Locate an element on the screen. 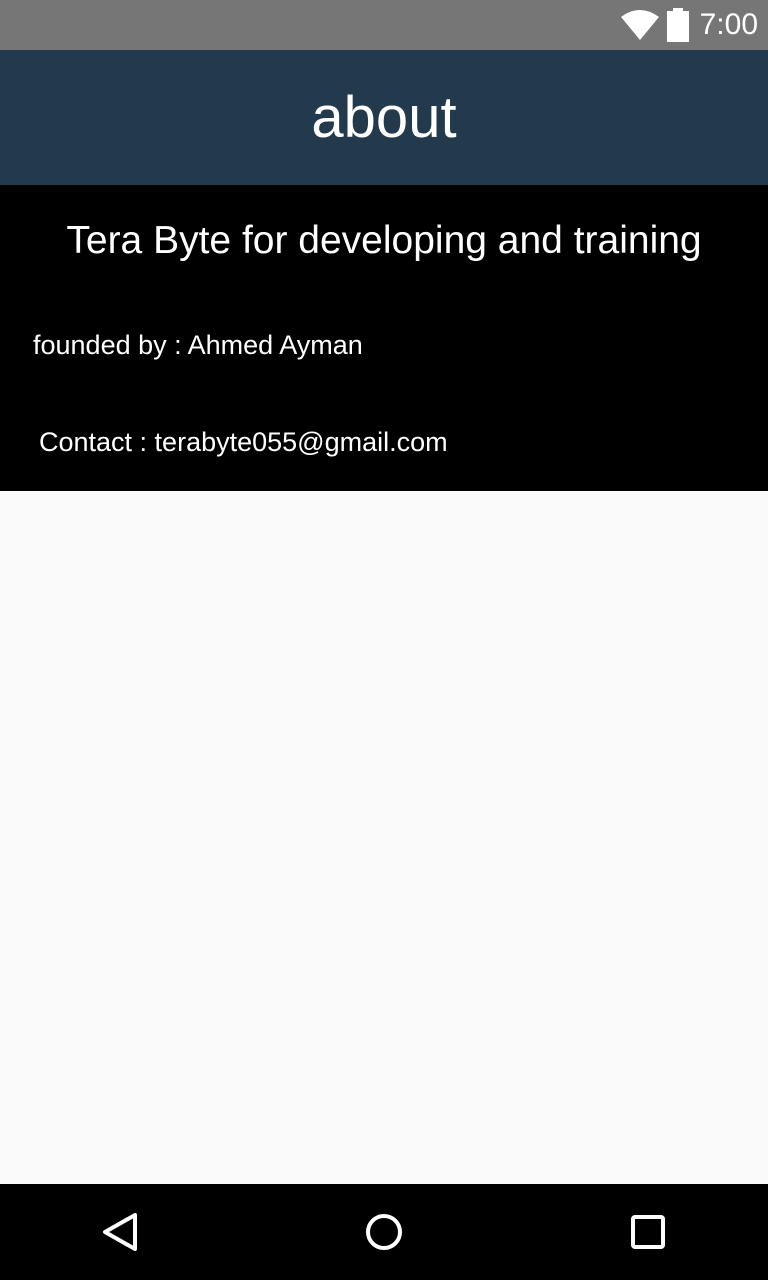 The image size is (768, 1280). navigation-bar is located at coordinates (384, 1232).